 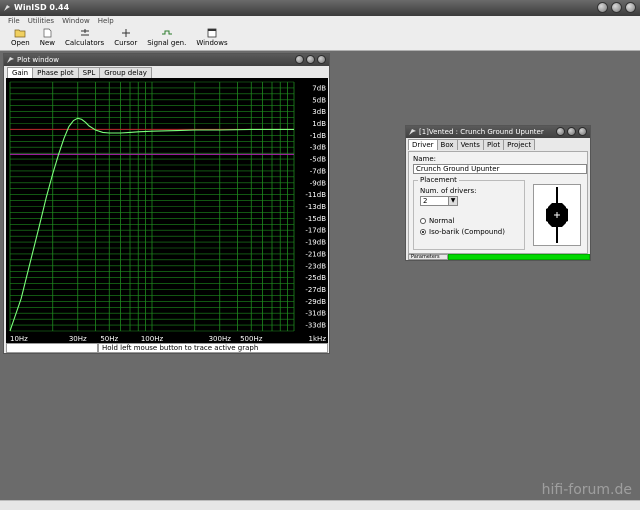 I want to click on plot-close-button, so click(x=321, y=59).